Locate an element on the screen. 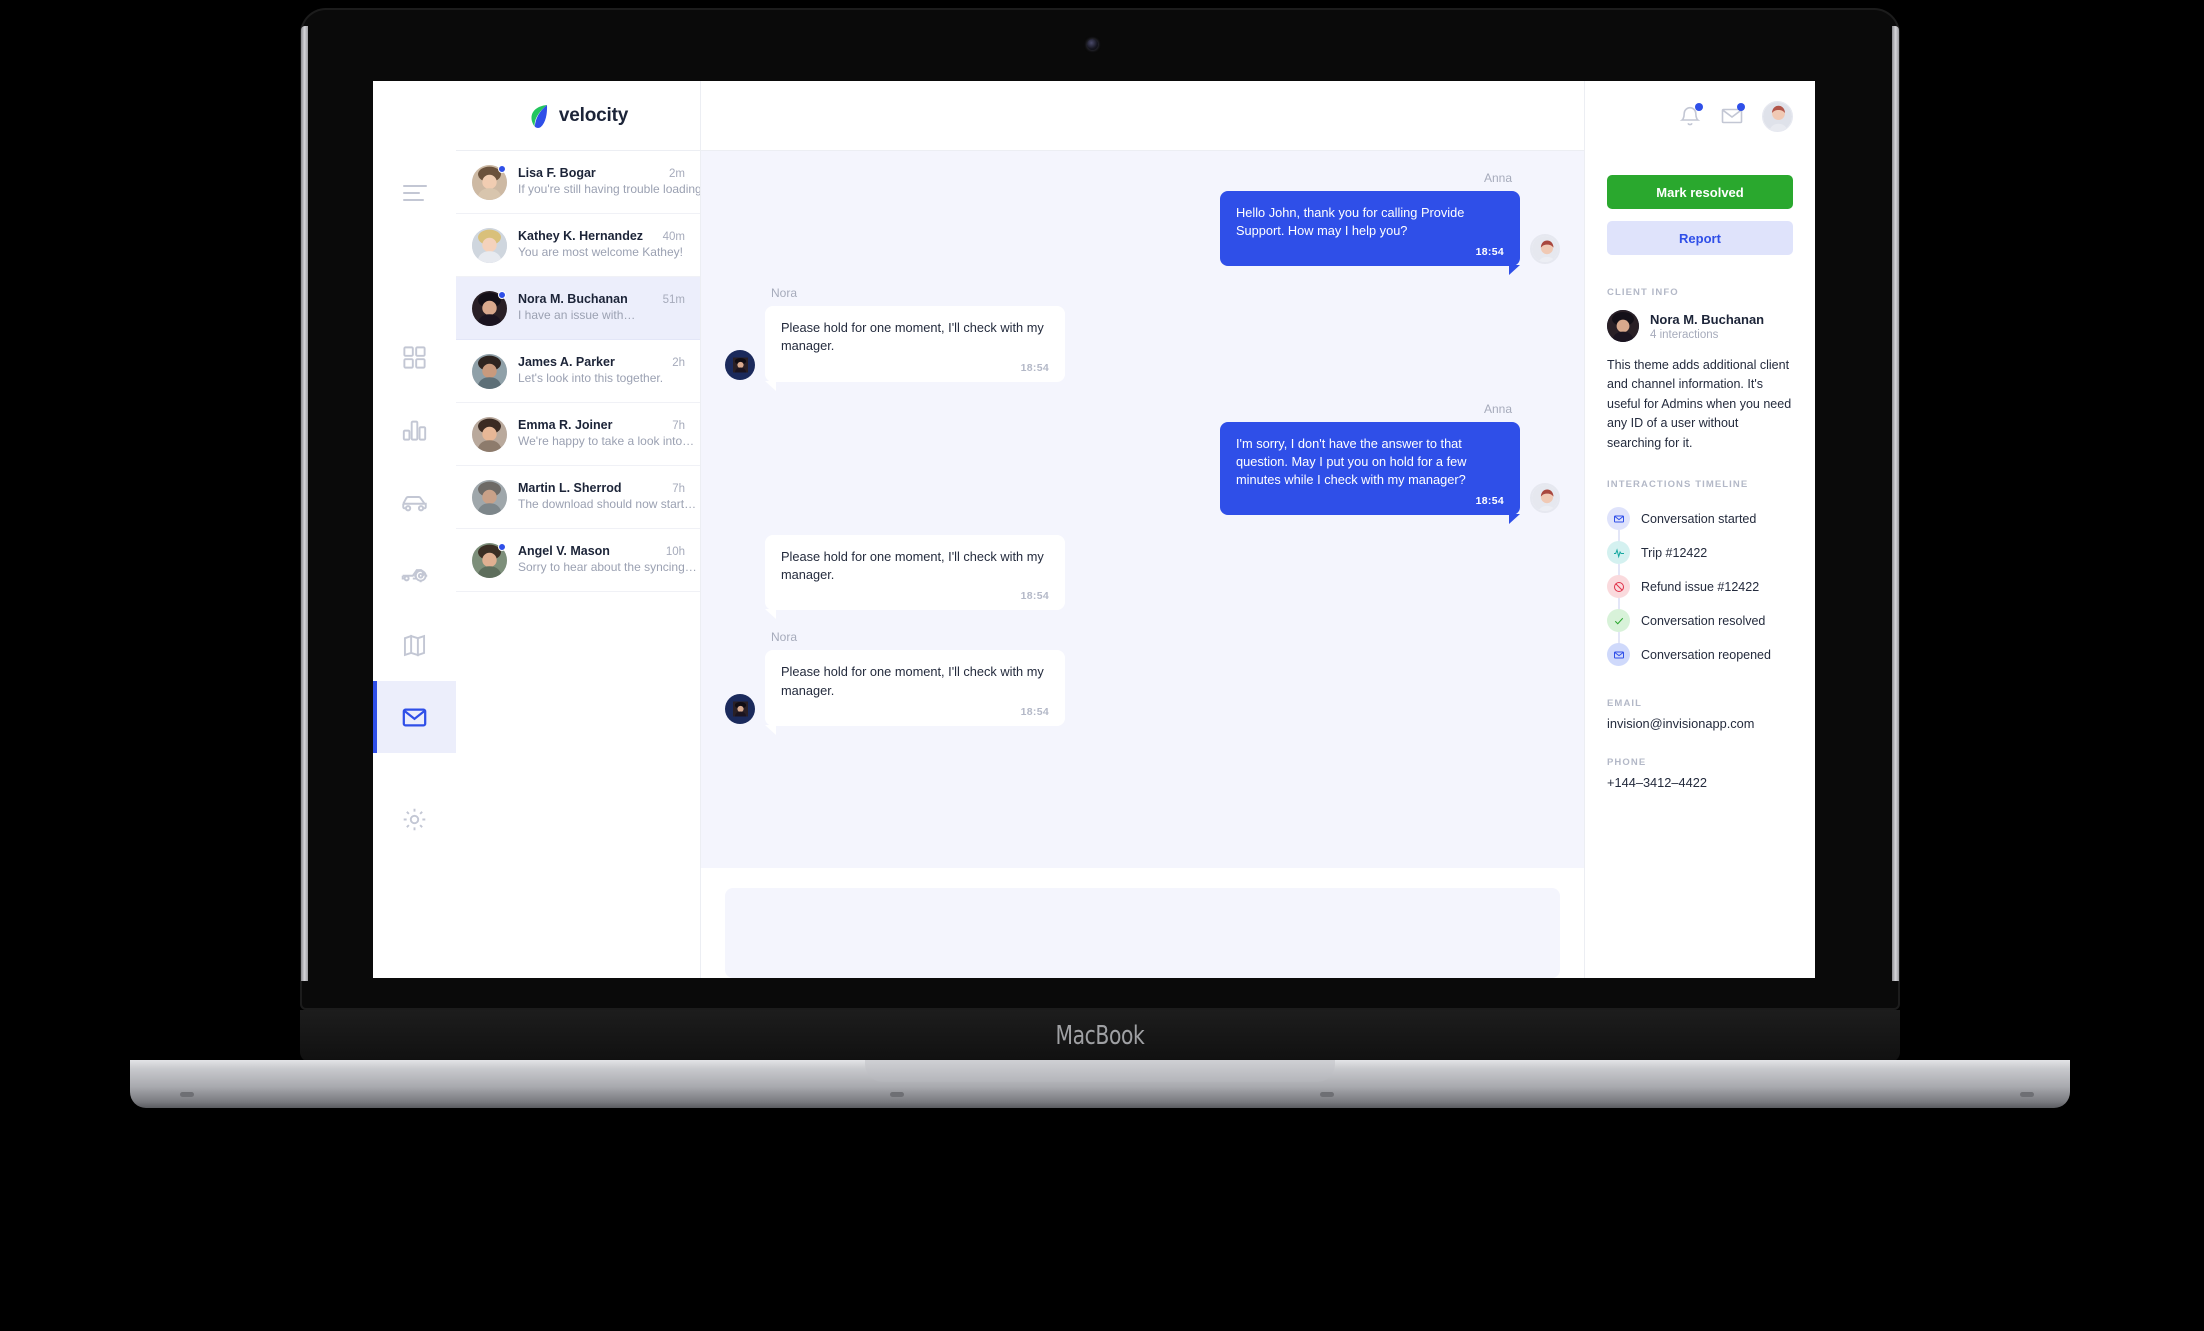 The height and width of the screenshot is (1331, 2204). user-avatar is located at coordinates (1777, 116).